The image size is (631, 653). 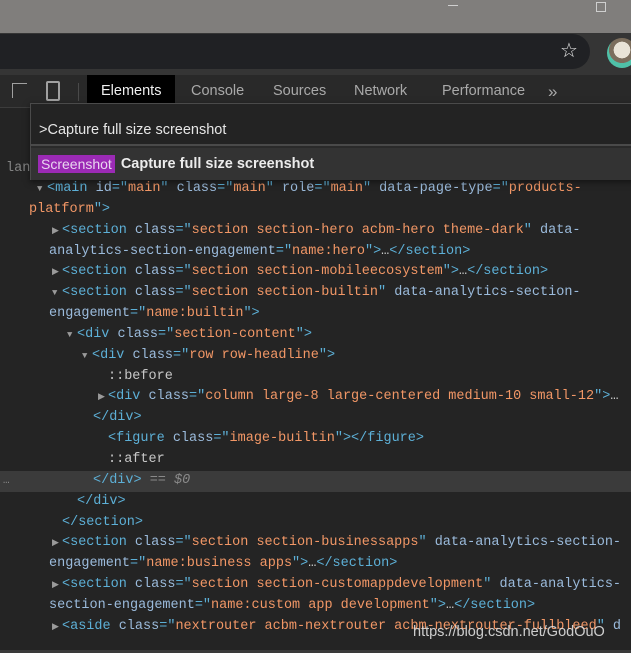 What do you see at coordinates (315, 16) in the screenshot?
I see `window-title-bar` at bounding box center [315, 16].